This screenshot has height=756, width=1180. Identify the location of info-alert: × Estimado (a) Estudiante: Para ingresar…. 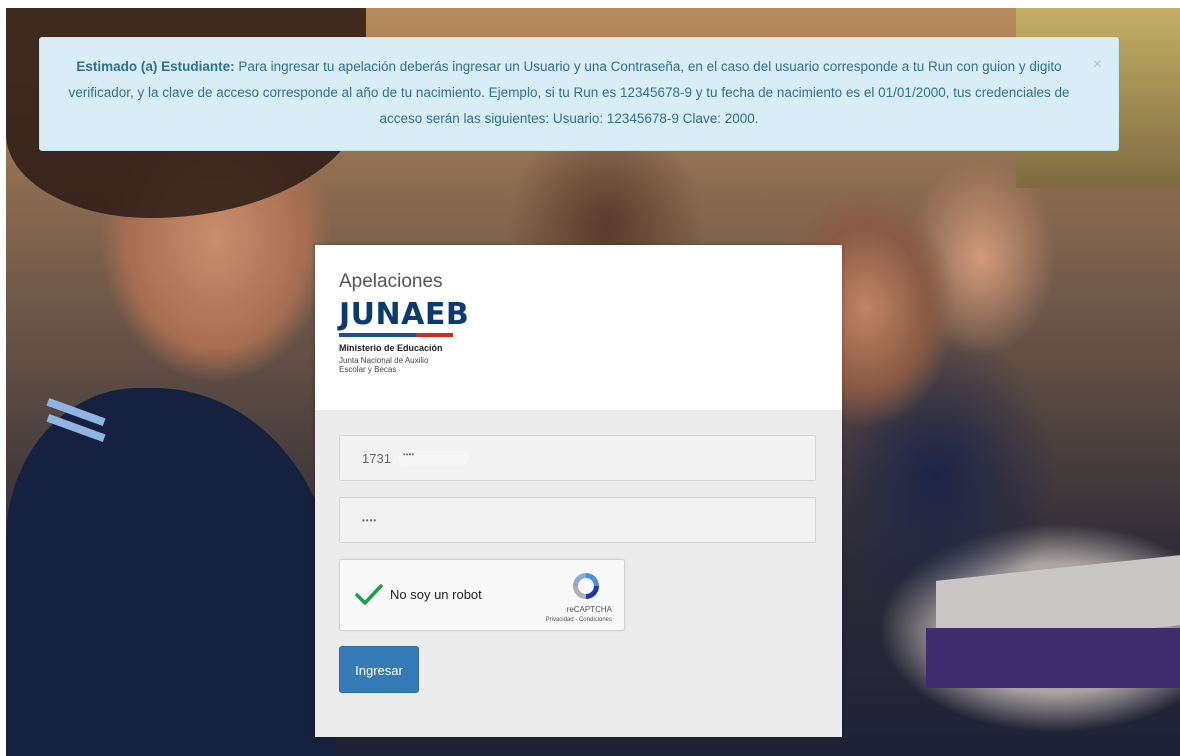
(579, 94).